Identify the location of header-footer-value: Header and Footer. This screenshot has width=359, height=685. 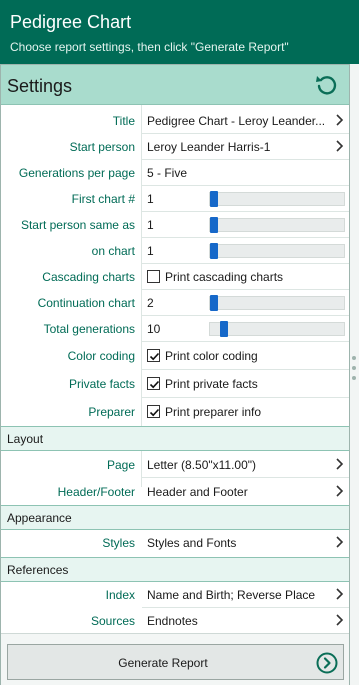
(197, 492).